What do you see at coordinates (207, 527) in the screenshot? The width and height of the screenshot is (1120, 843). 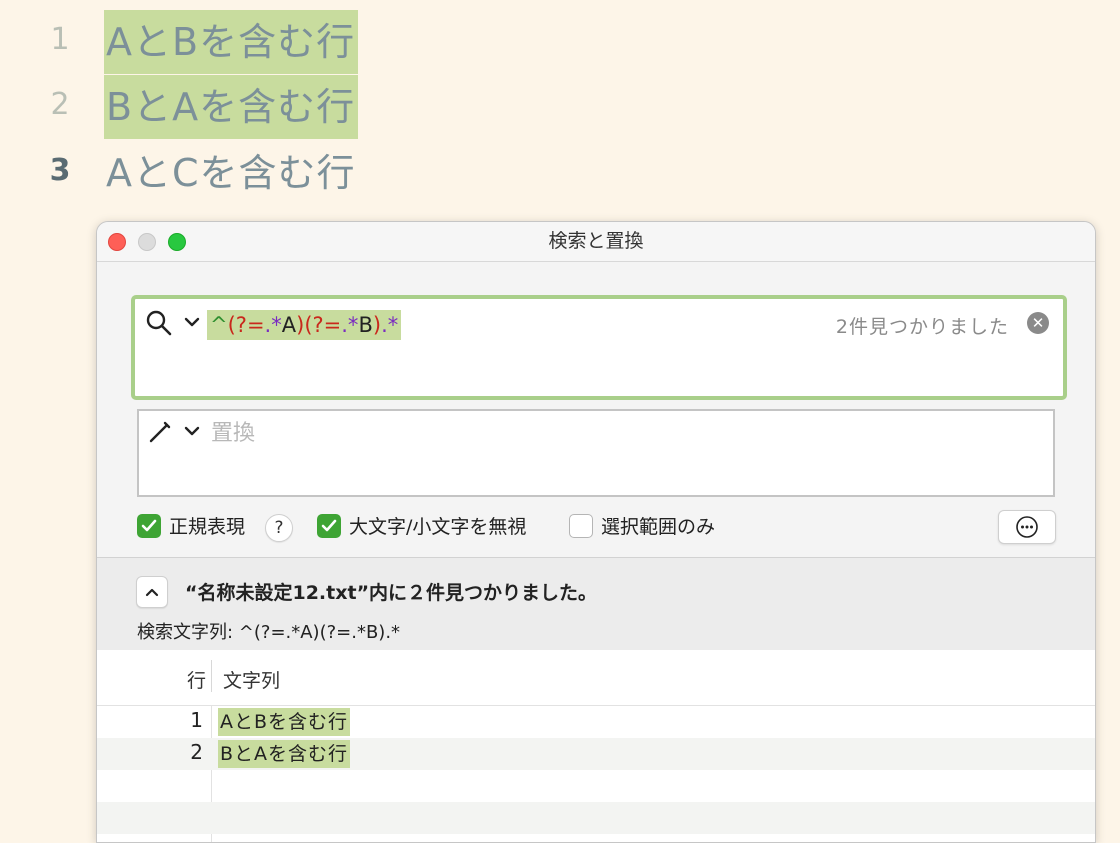 I see `regex-label: 正規表現` at bounding box center [207, 527].